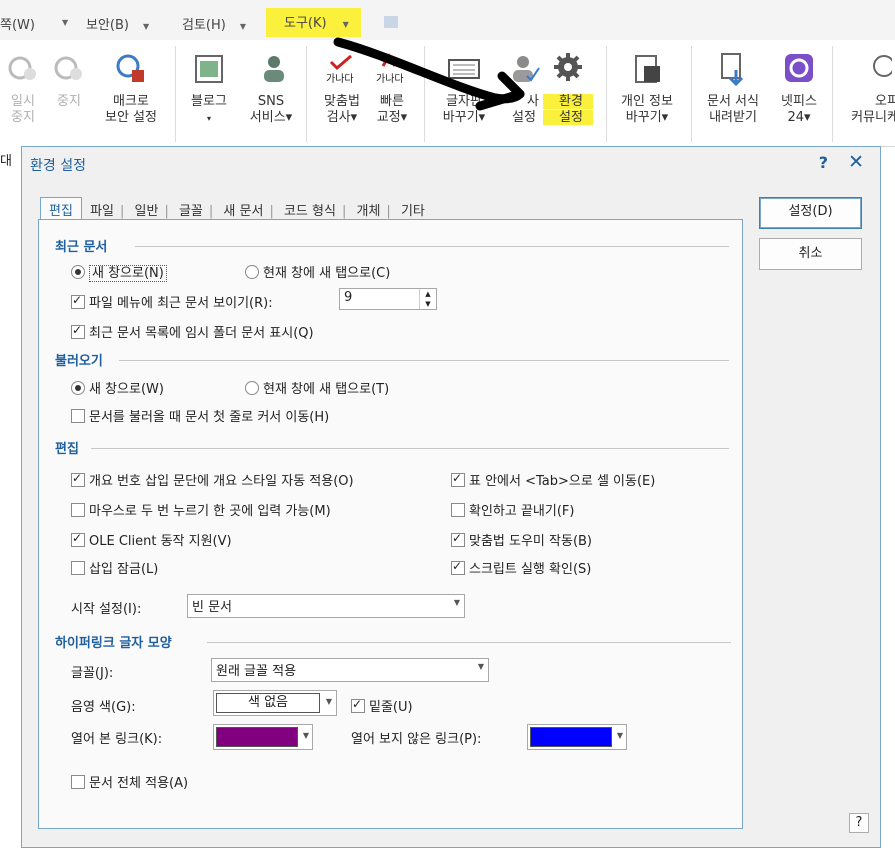 The height and width of the screenshot is (861, 895). What do you see at coordinates (6, 161) in the screenshot?
I see `document-text-fragment: 대` at bounding box center [6, 161].